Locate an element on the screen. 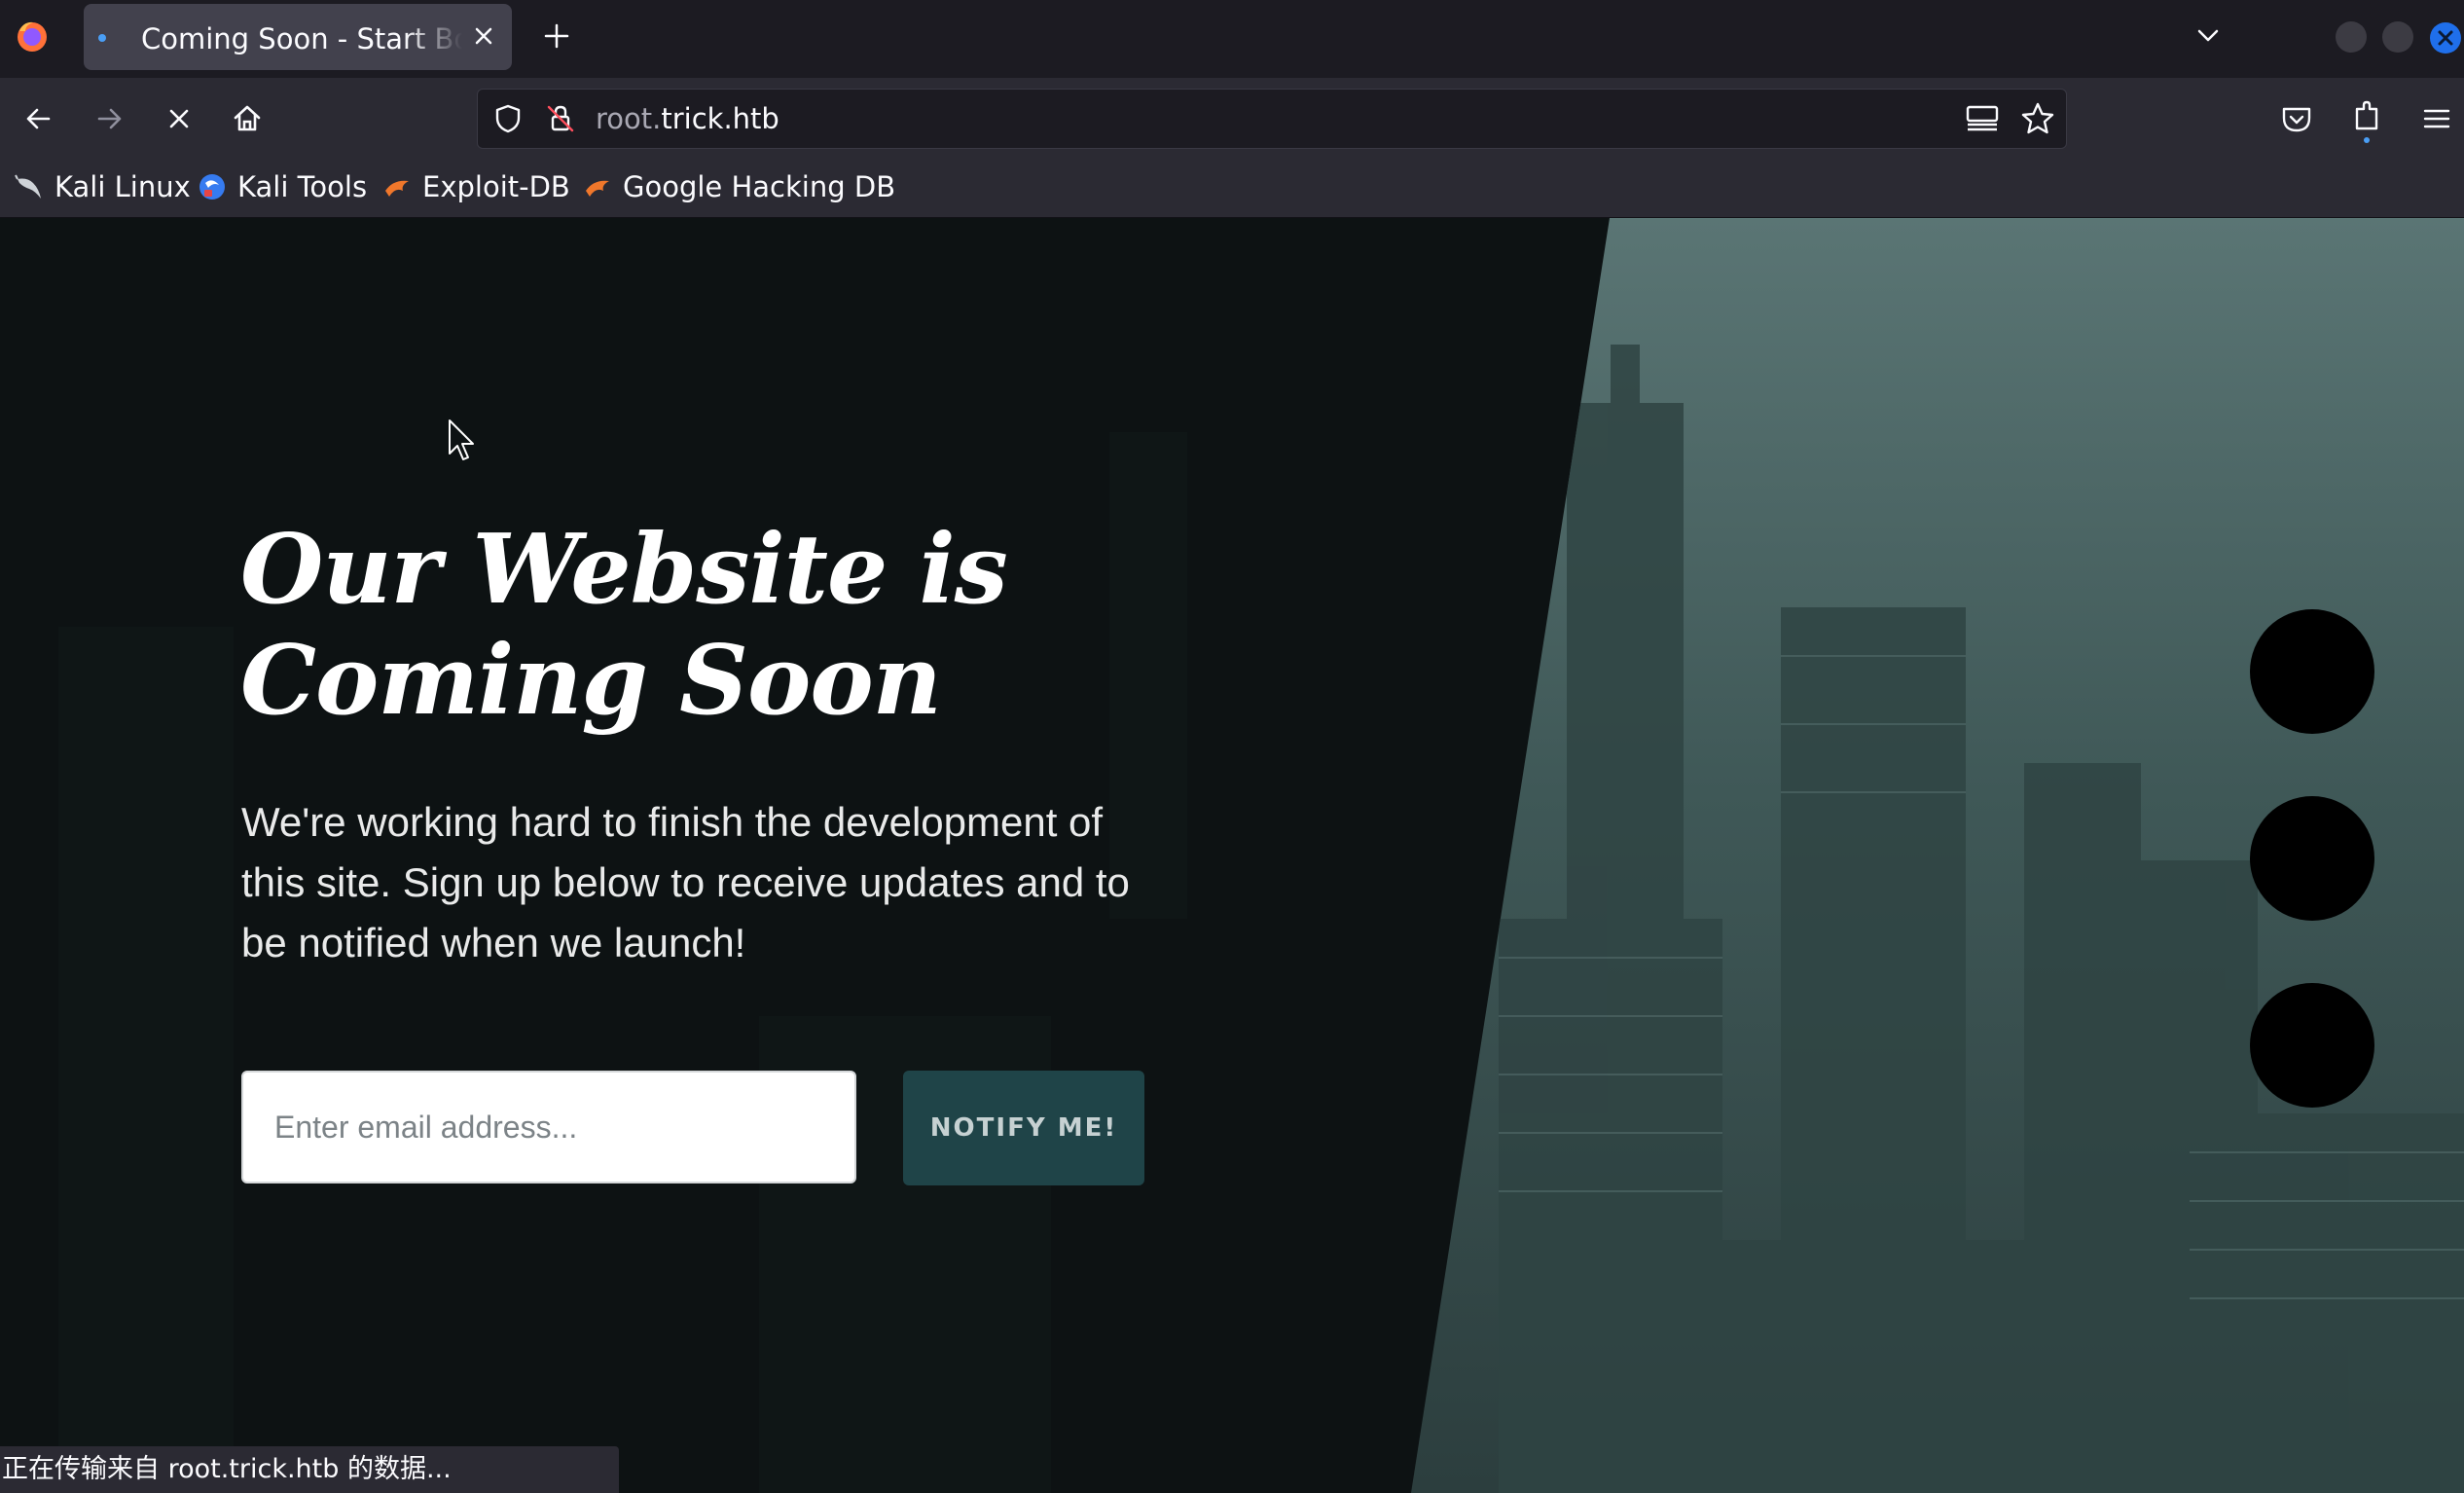  exploit-db-icon is located at coordinates (397, 188).